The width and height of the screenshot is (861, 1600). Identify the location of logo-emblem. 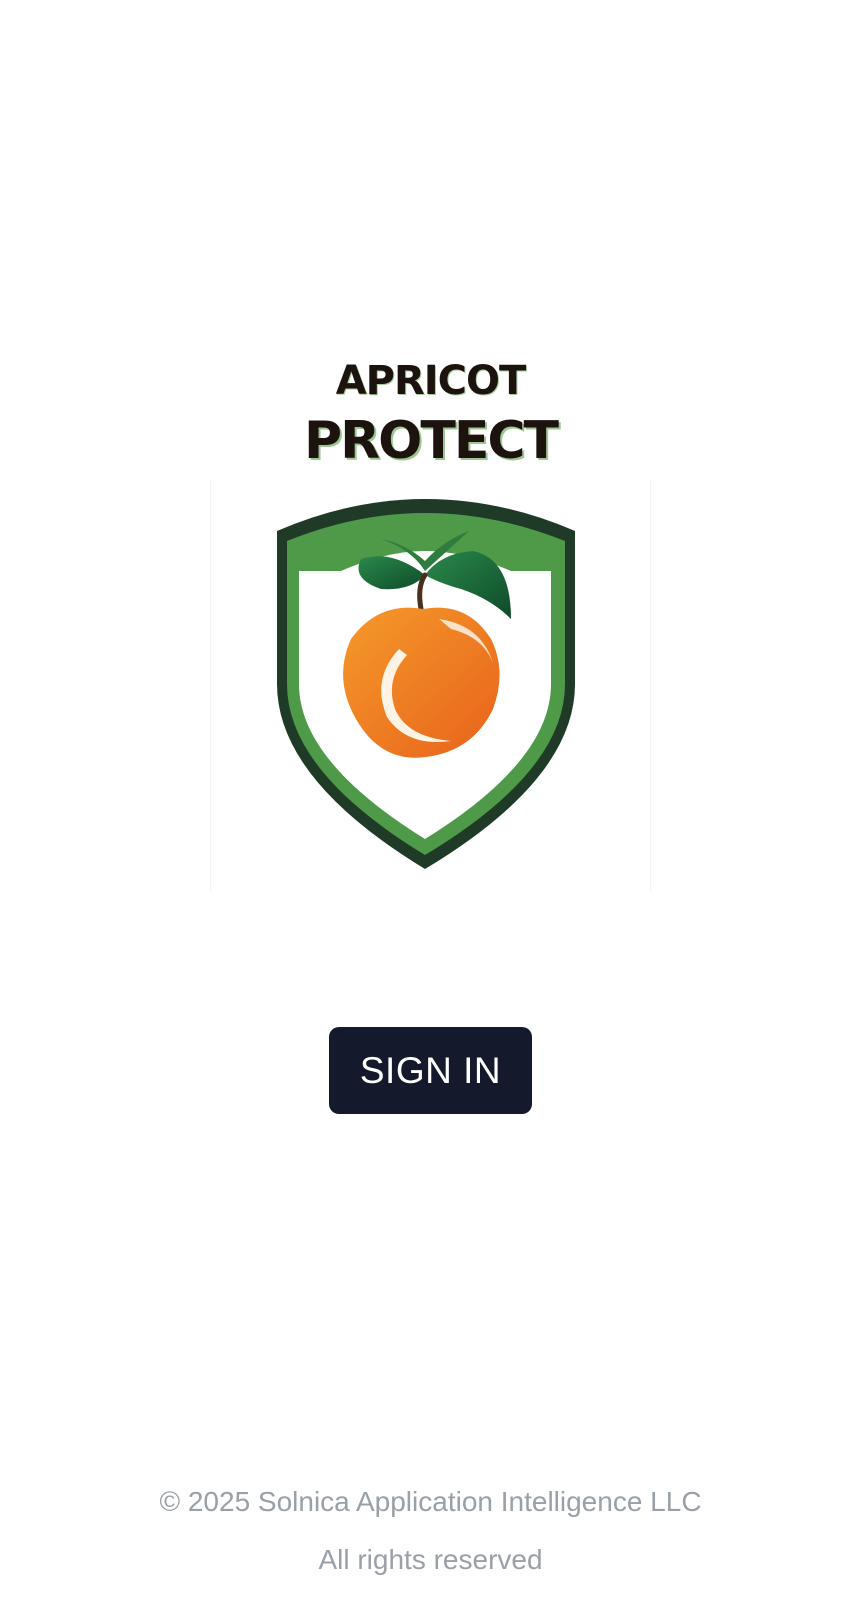
(430, 685).